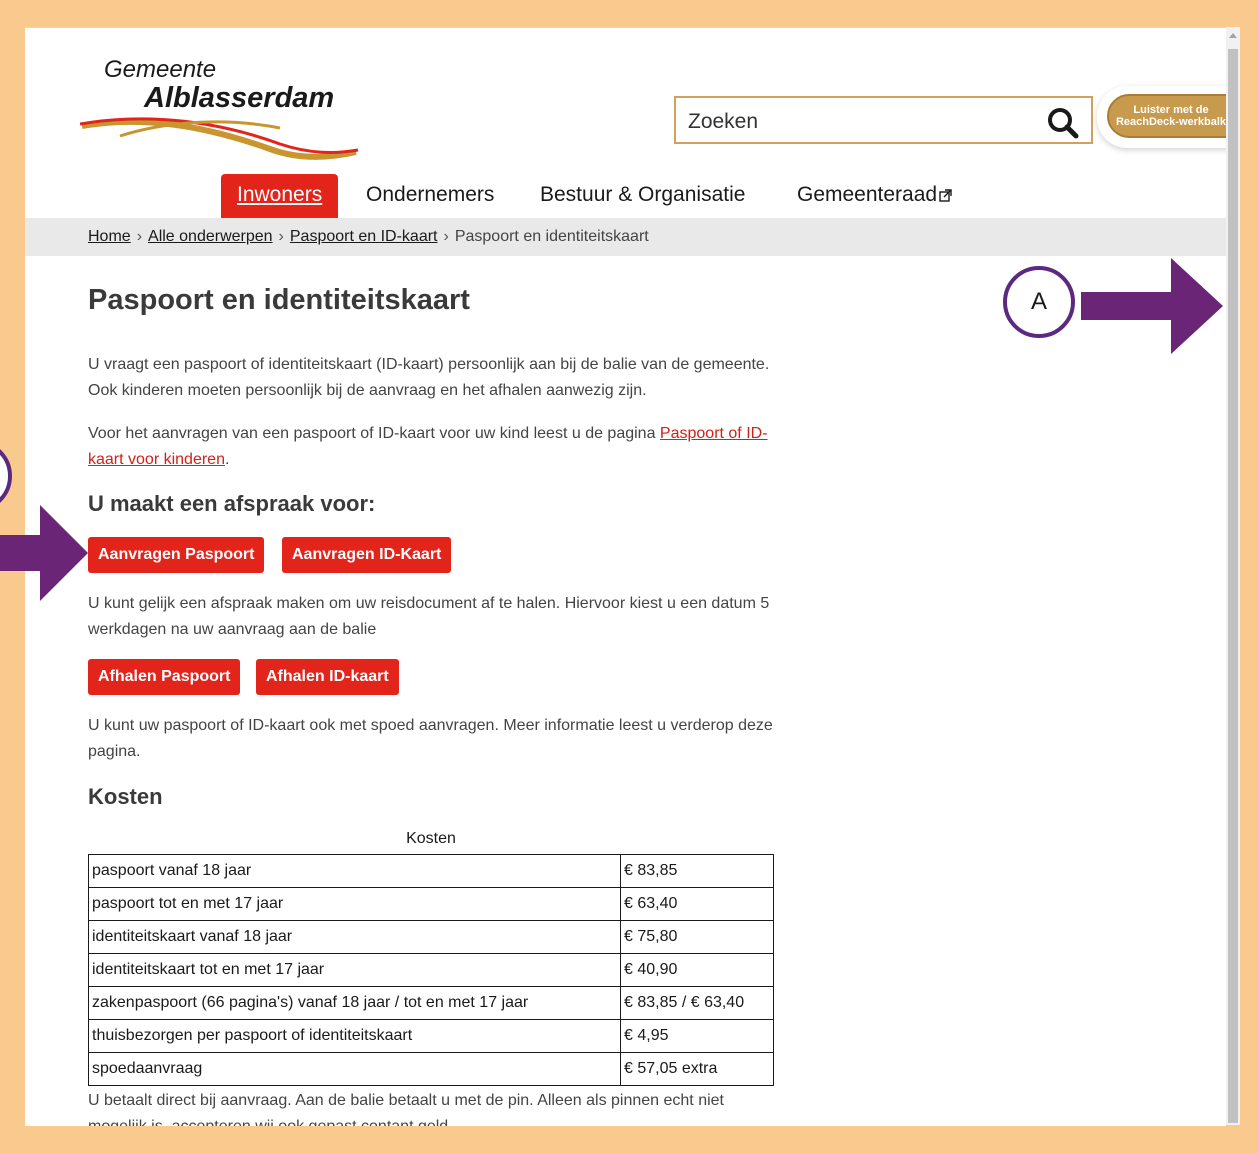 The height and width of the screenshot is (1153, 1258). What do you see at coordinates (367, 555) in the screenshot?
I see `apply-id-card-button: Aanvragen ID-Kaart` at bounding box center [367, 555].